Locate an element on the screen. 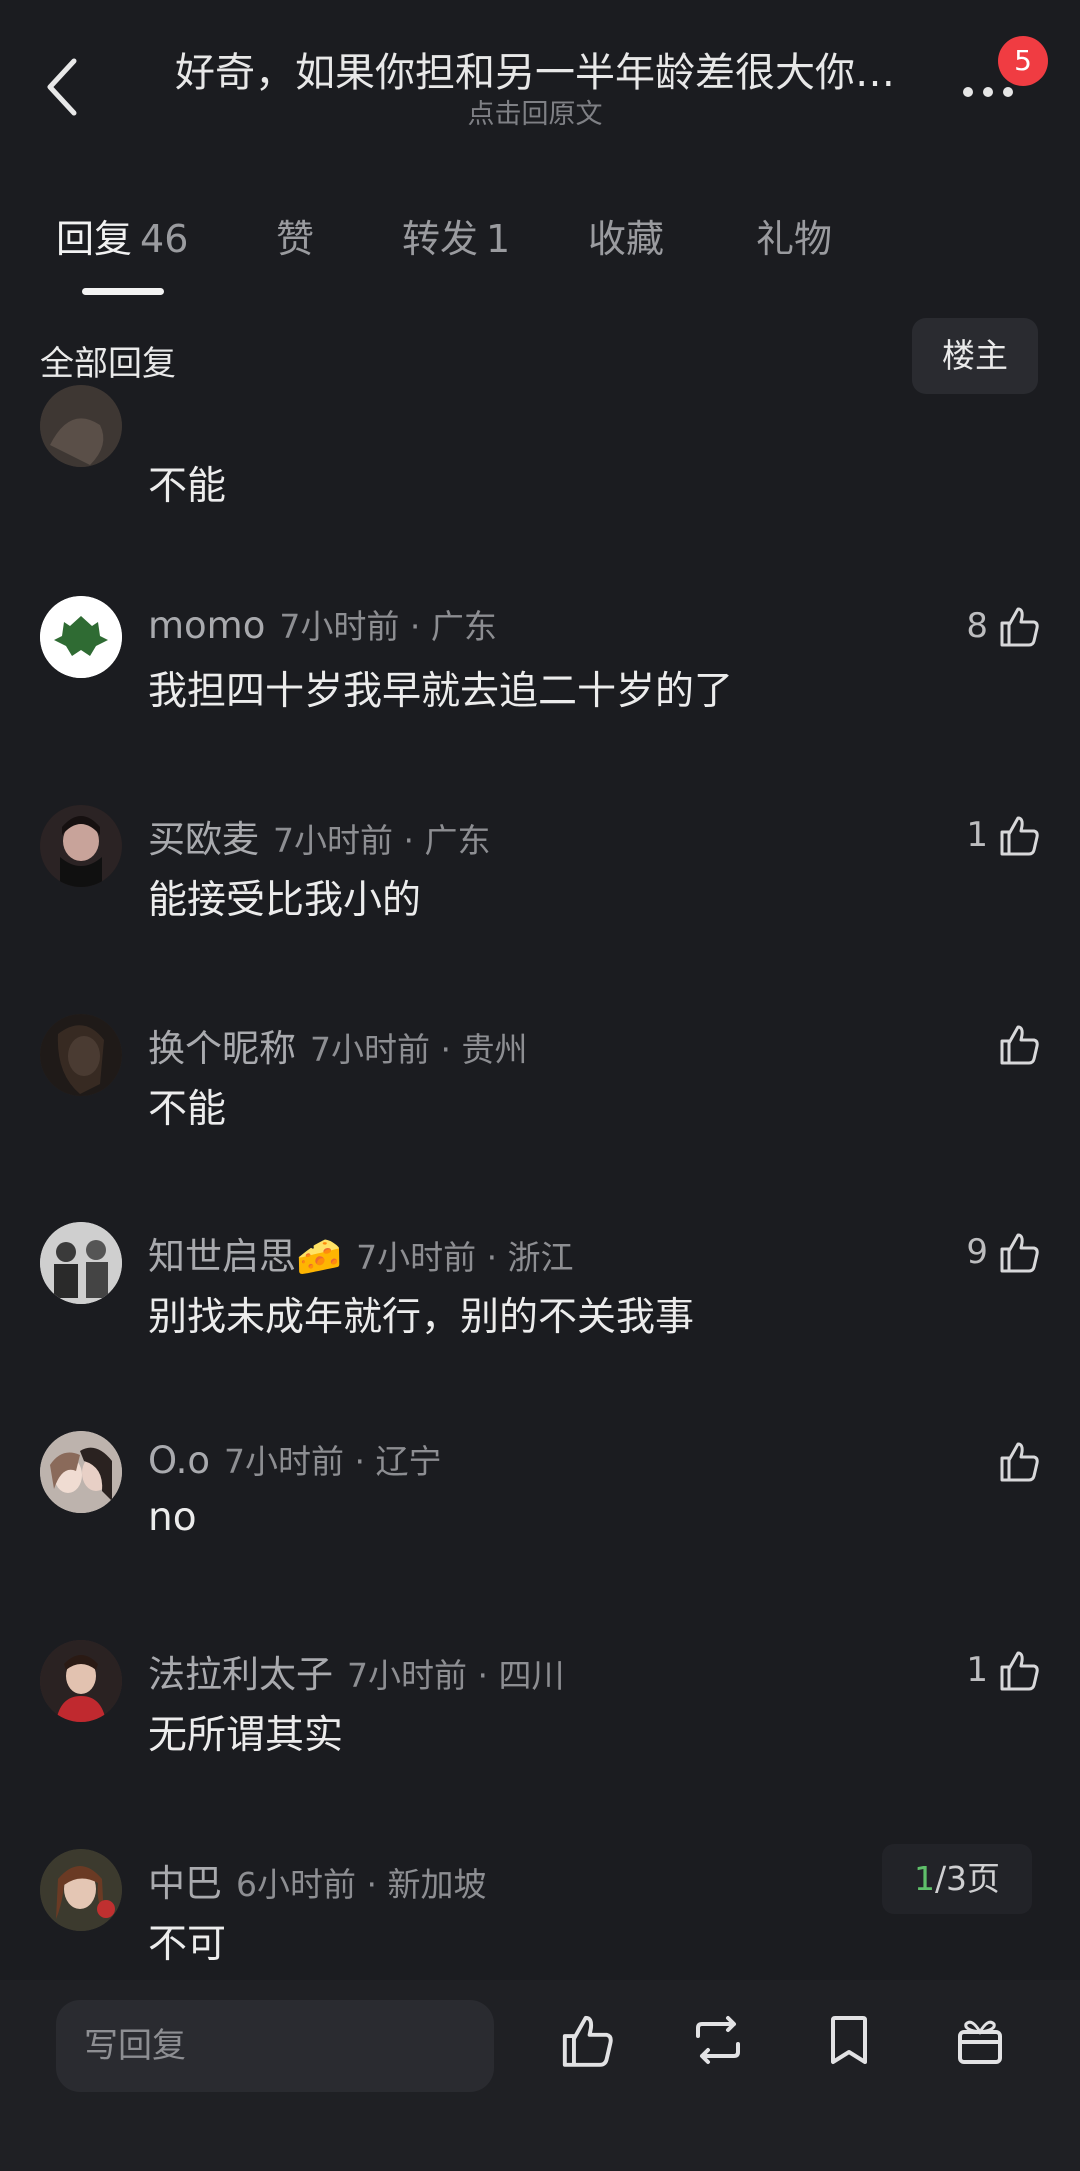  like-post-button is located at coordinates (592, 2045).